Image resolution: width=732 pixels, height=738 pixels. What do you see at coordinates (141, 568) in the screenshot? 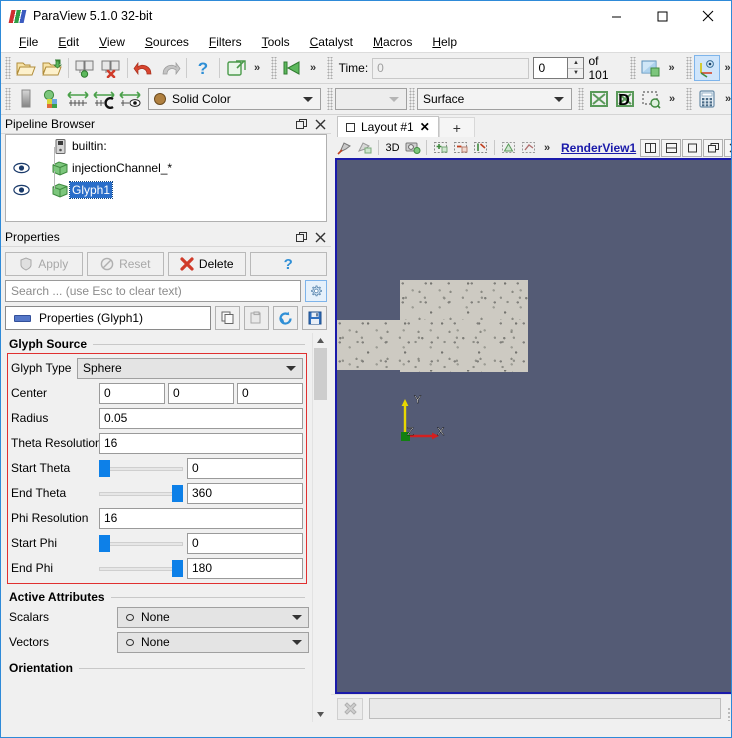
I see `end-phi-slider` at bounding box center [141, 568].